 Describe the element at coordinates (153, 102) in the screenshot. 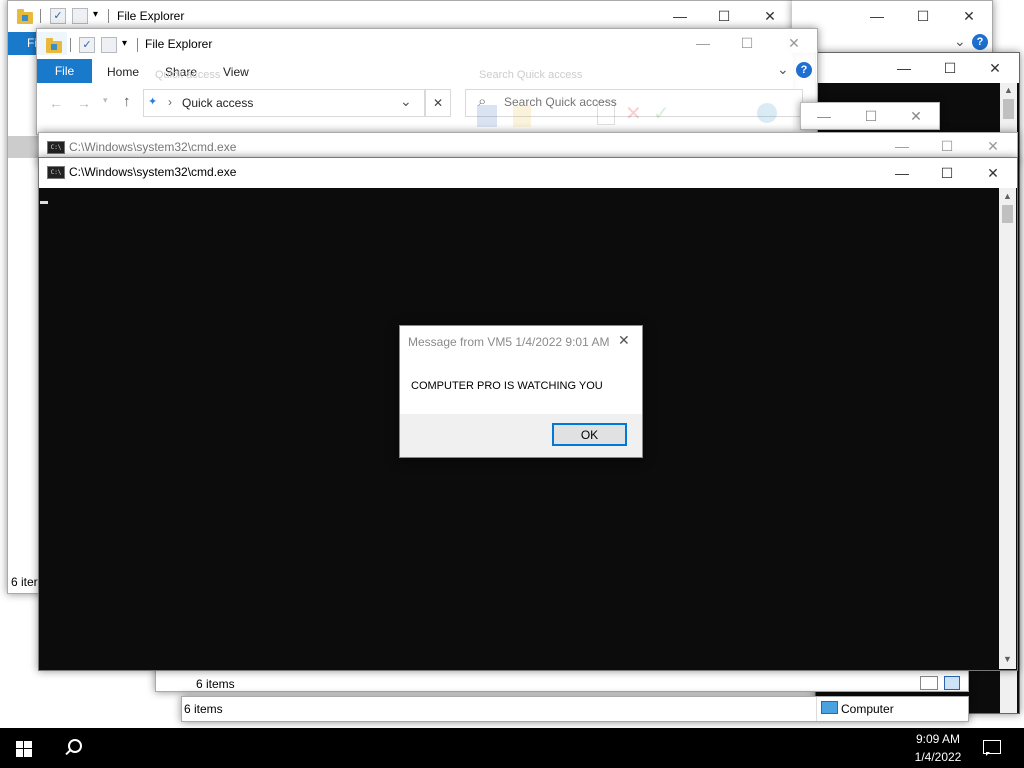

I see `pin-icon: ✦` at that location.